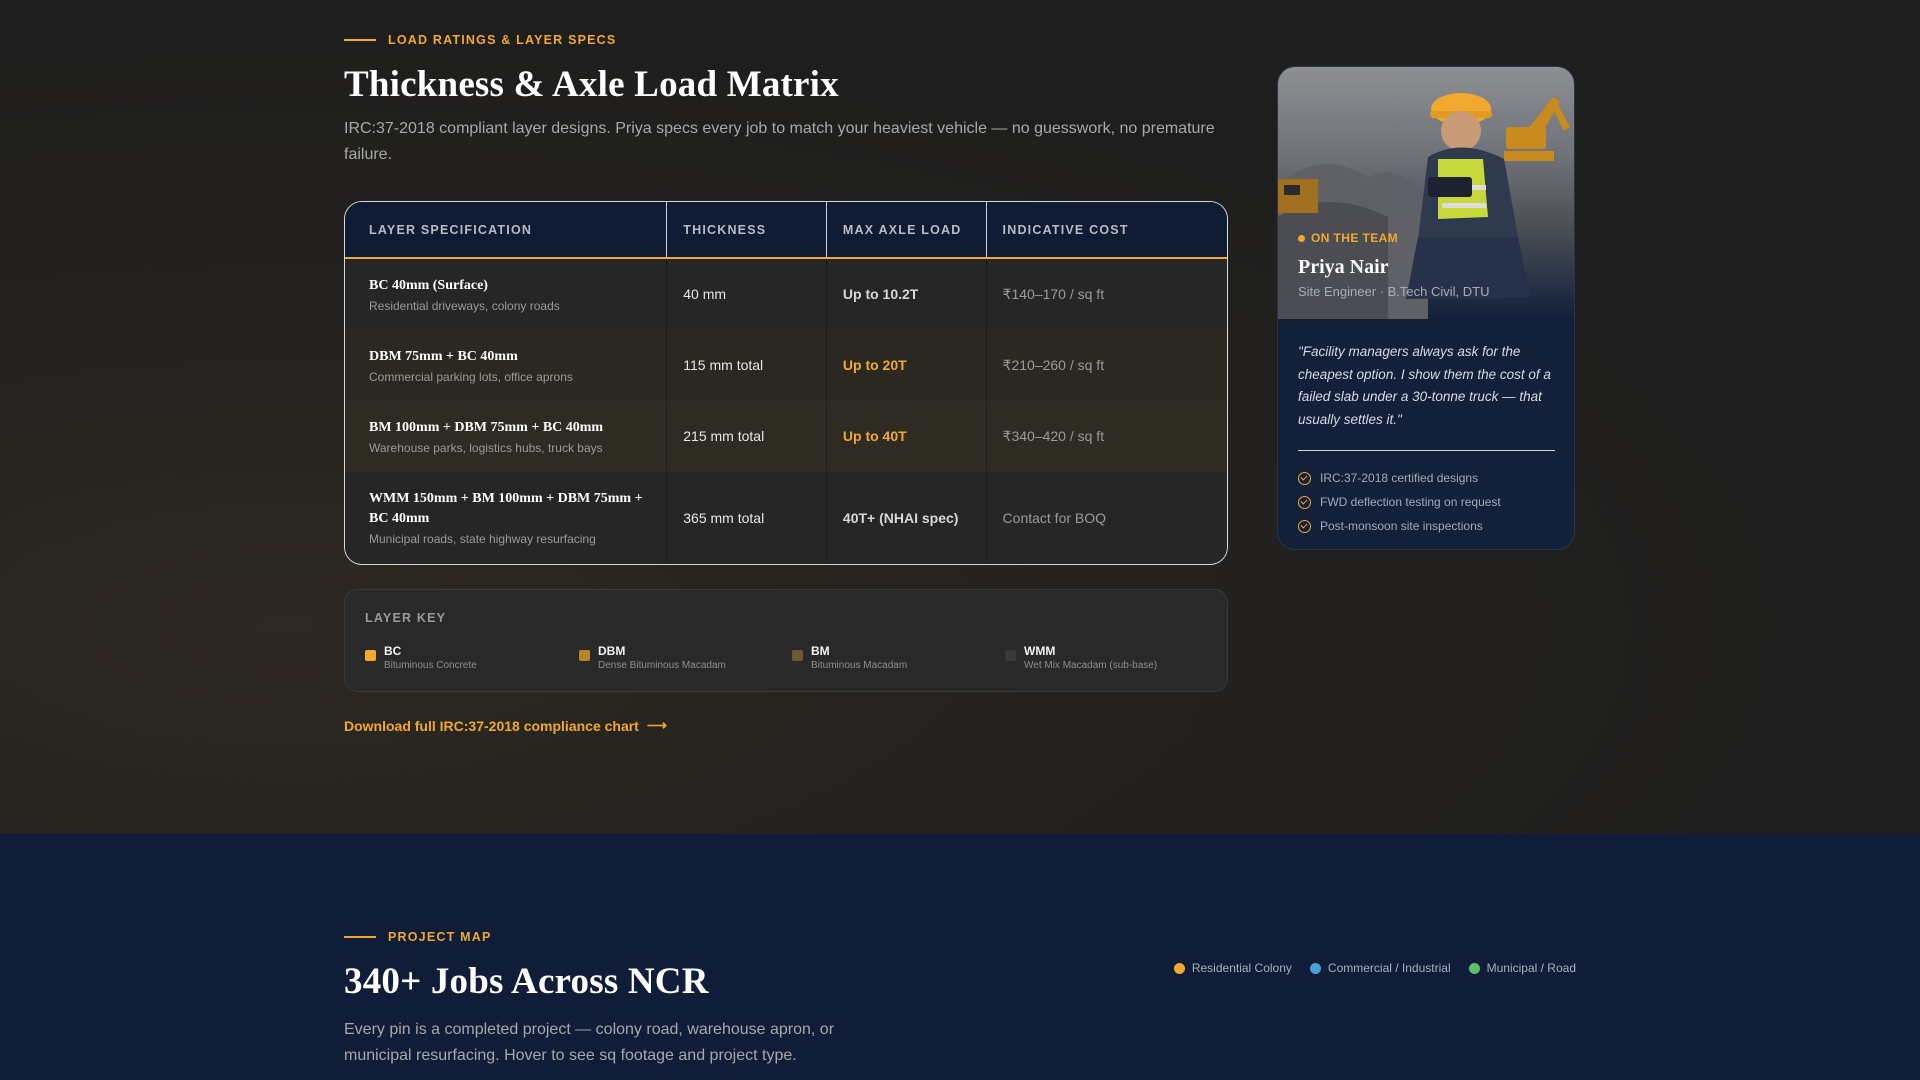 Image resolution: width=1920 pixels, height=1080 pixels. Describe the element at coordinates (612, 651) in the screenshot. I see `layer-key-name: DBM` at that location.